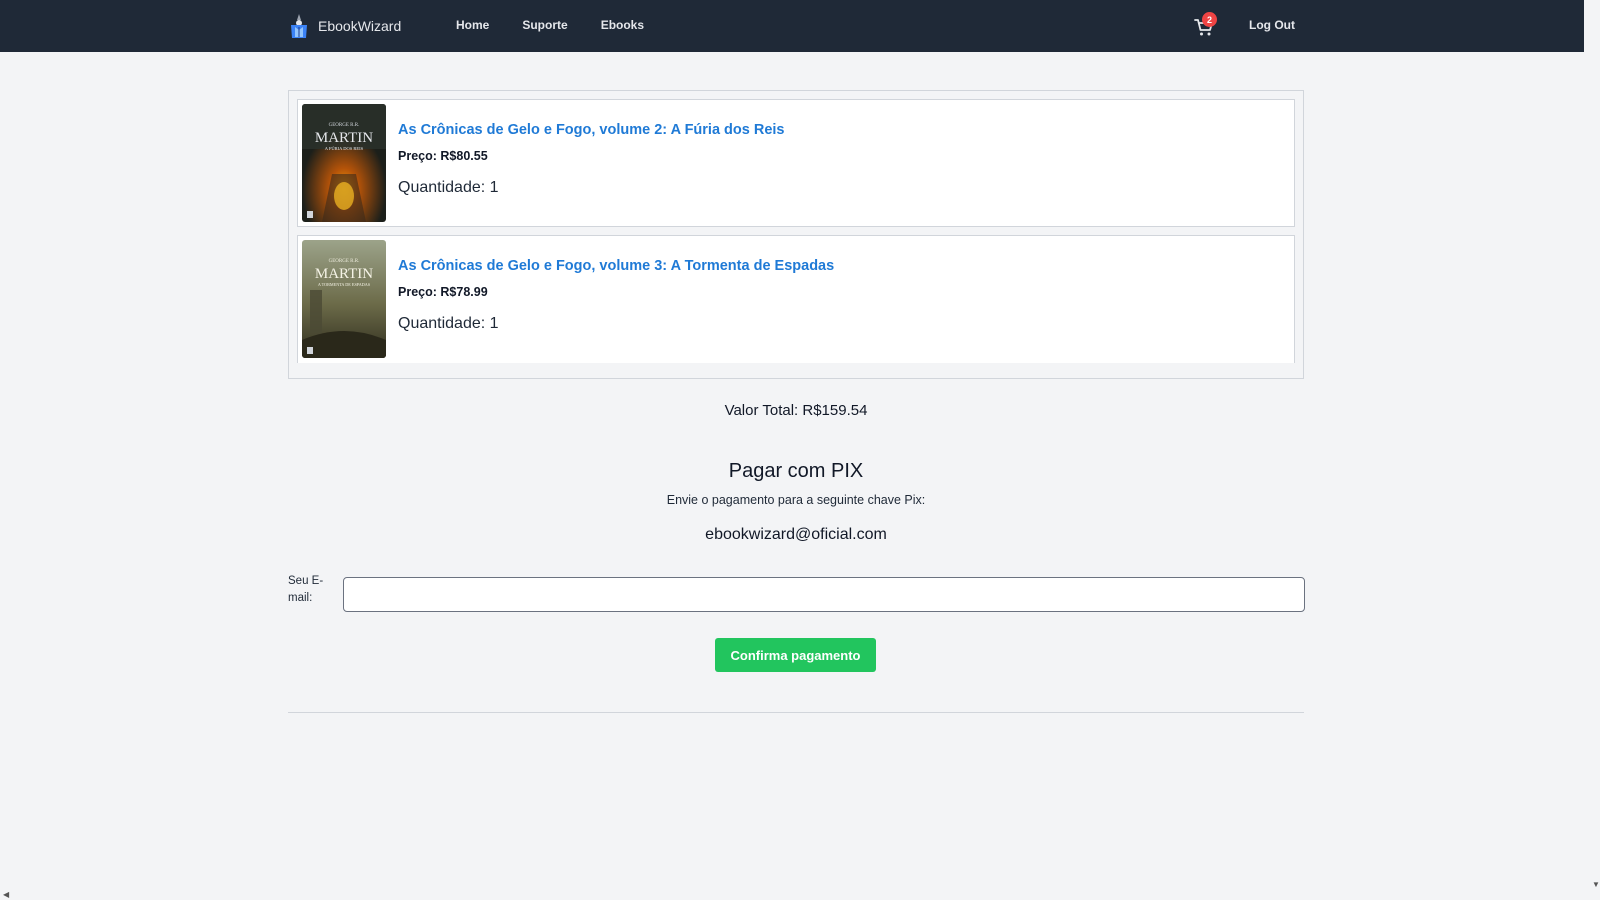  Describe the element at coordinates (824, 594) in the screenshot. I see `email-input` at that location.